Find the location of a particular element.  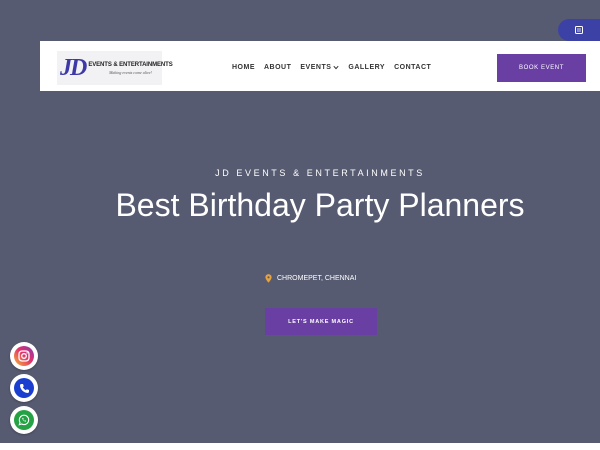

hero-location: CHROMEPET, CHENNAI is located at coordinates (310, 278).